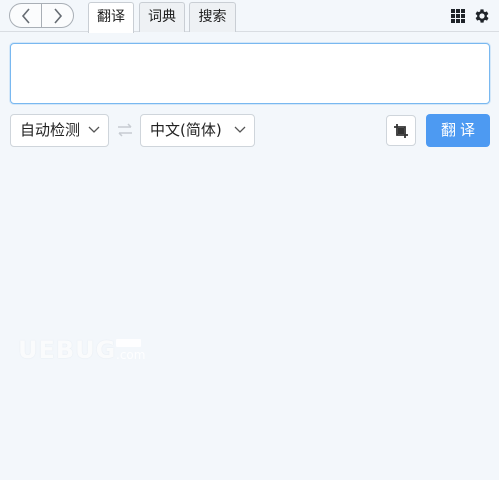  I want to click on watermark-badge, so click(128, 343).